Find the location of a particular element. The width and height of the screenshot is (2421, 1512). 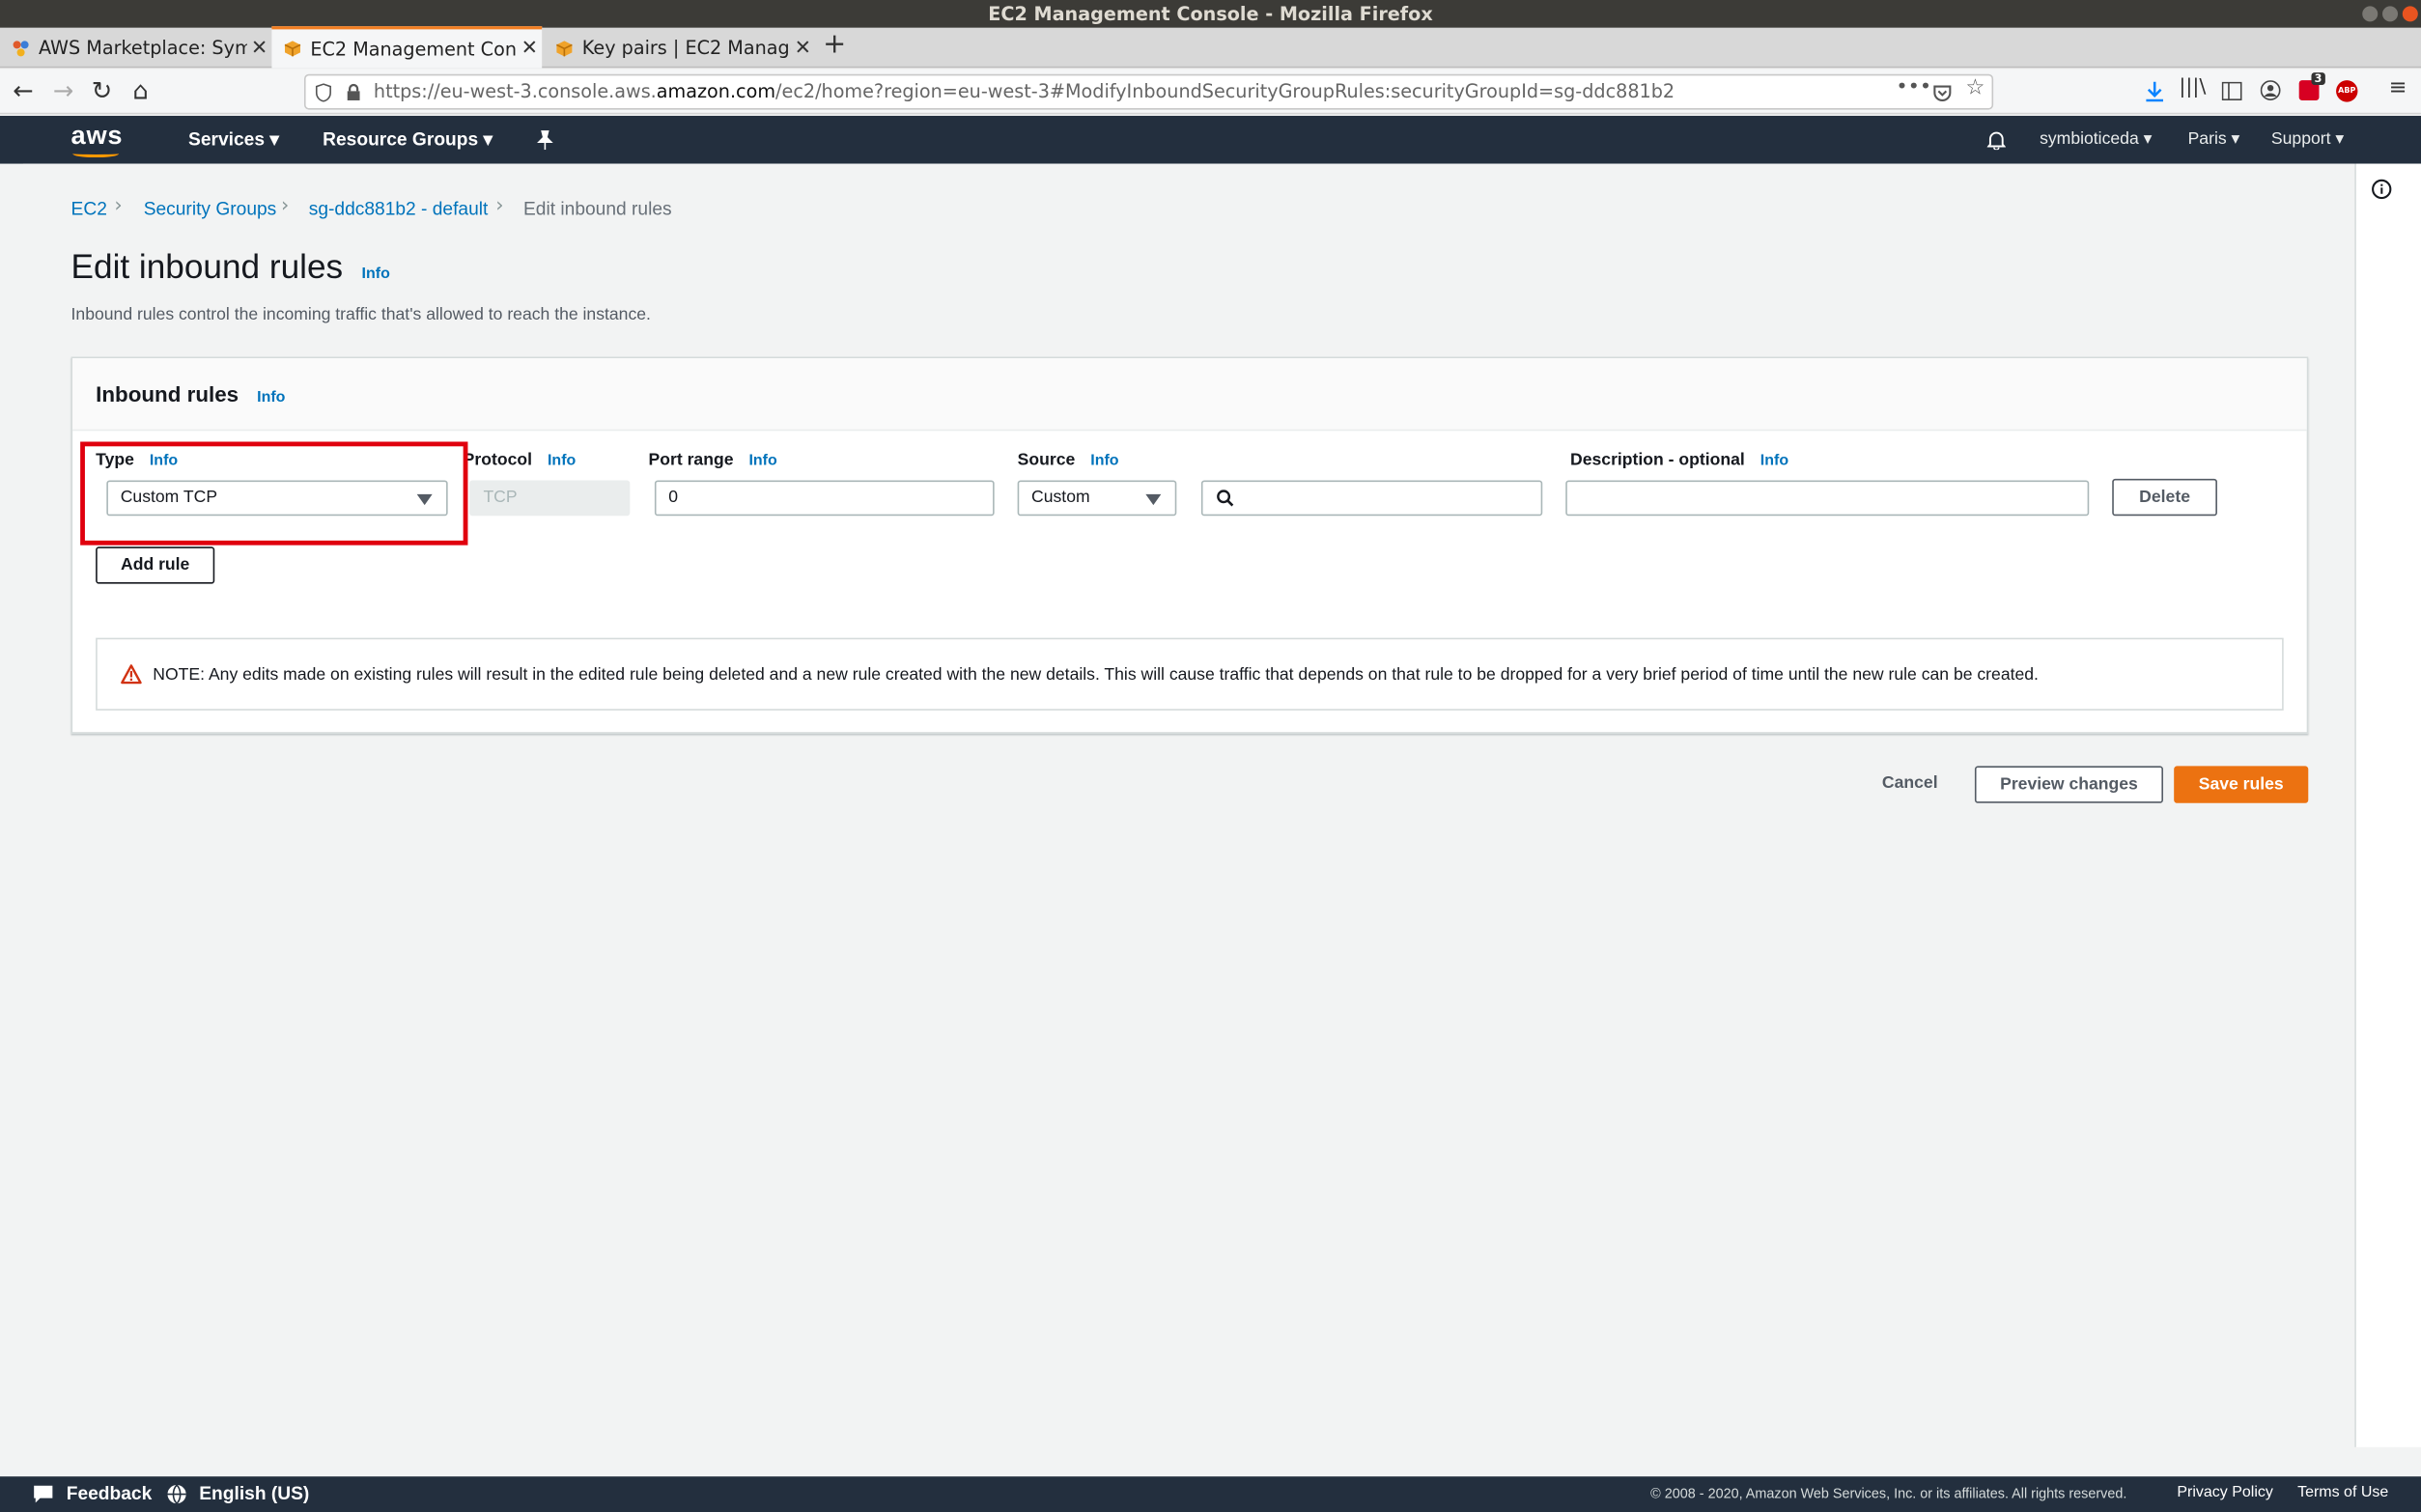

page-actions-icon: ••• is located at coordinates (1913, 87).